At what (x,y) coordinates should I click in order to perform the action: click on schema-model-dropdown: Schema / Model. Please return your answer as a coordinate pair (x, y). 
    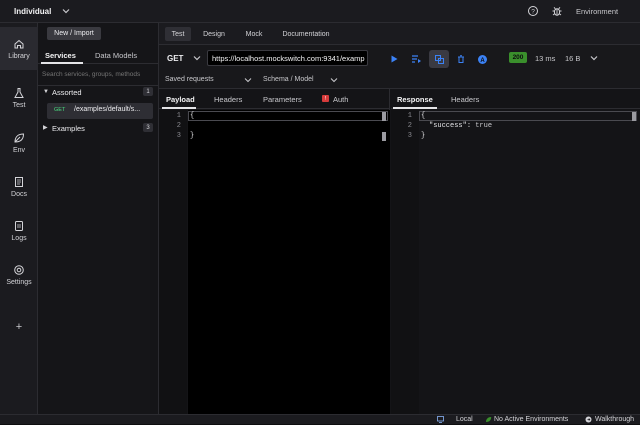
    Looking at the image, I should click on (288, 79).